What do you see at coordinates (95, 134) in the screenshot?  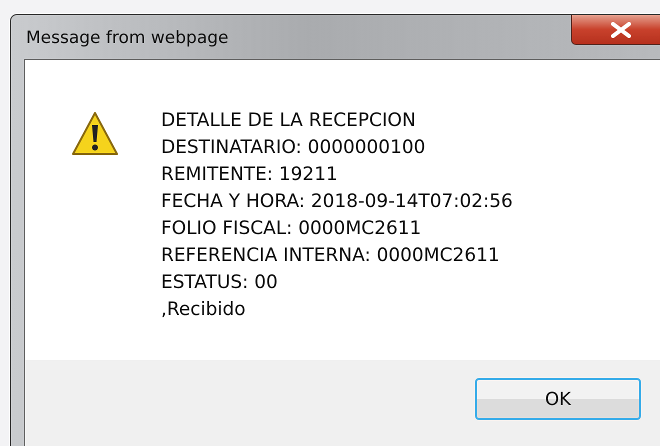 I see `warning-icon` at bounding box center [95, 134].